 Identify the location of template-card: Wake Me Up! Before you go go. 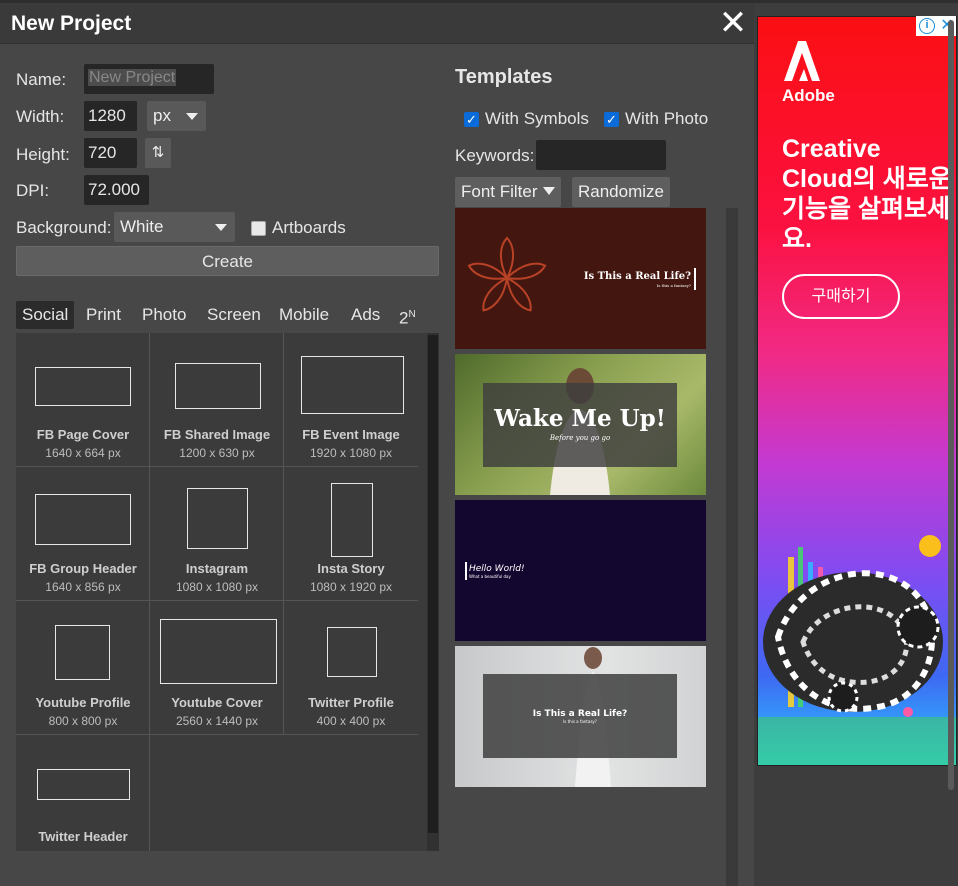
(580, 424).